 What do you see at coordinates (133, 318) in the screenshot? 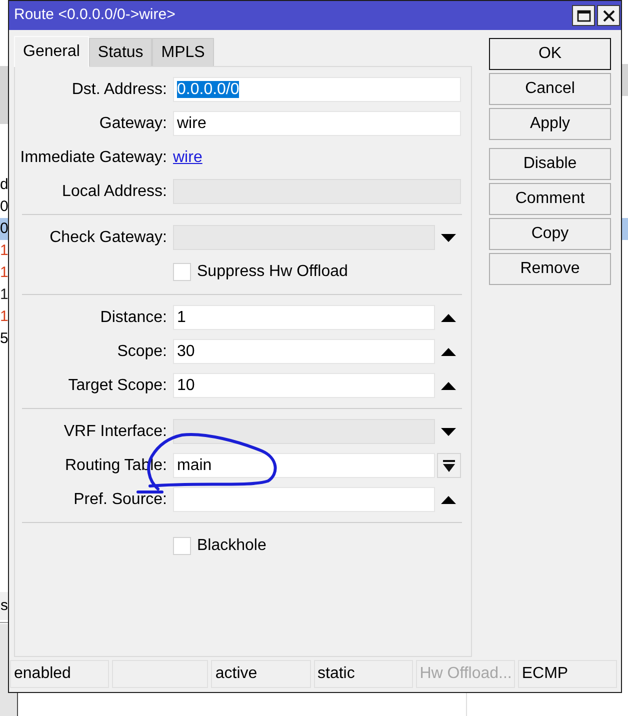
I see `field-label: Distance:` at bounding box center [133, 318].